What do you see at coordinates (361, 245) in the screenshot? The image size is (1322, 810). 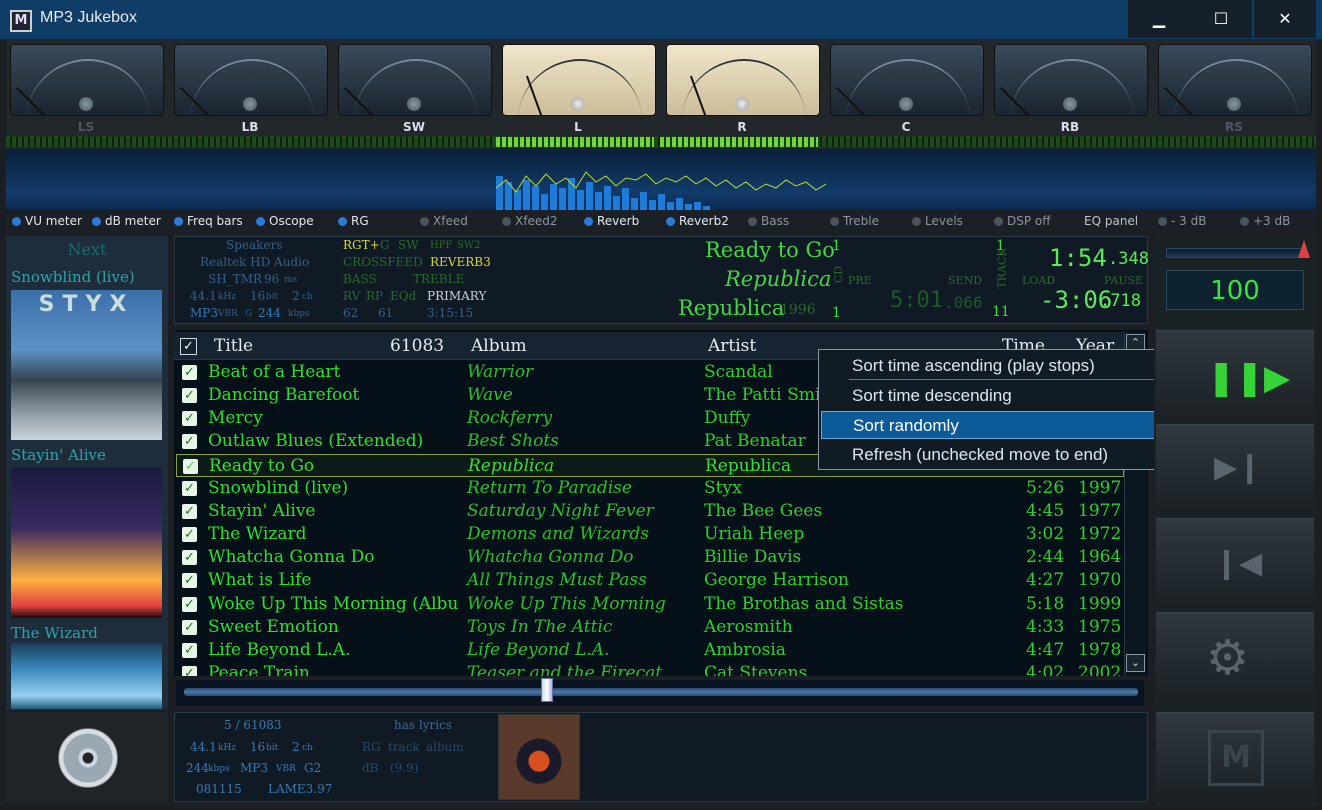 I see `rg-indicator: RGT+` at bounding box center [361, 245].